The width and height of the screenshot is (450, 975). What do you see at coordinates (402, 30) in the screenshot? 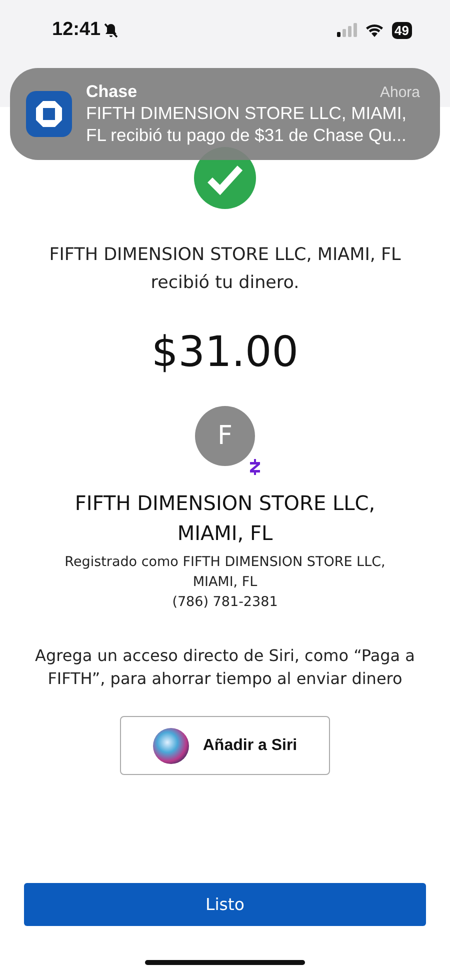
I see `battery-level: 49` at bounding box center [402, 30].